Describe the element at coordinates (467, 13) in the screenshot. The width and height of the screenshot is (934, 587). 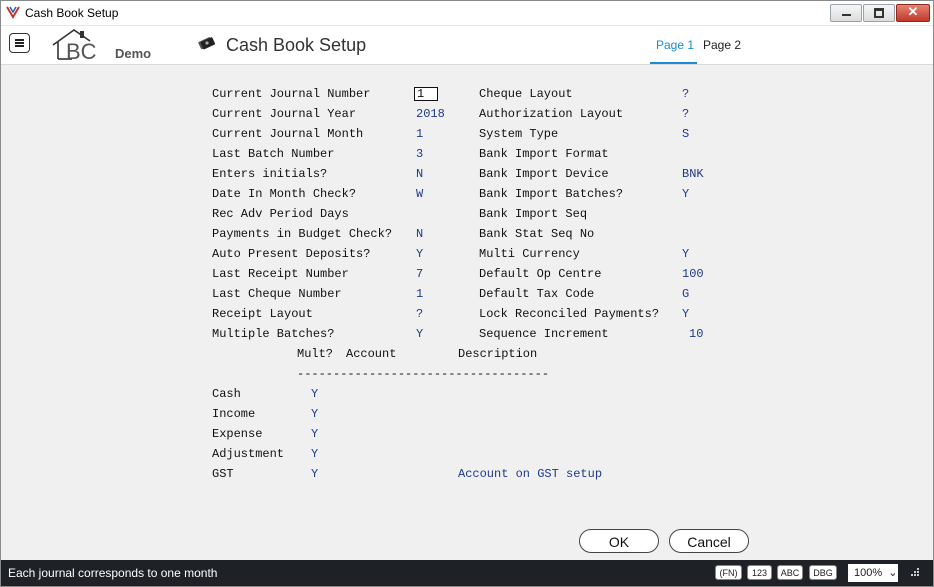
I see `title-bar: Cash Book Setup ✕` at that location.